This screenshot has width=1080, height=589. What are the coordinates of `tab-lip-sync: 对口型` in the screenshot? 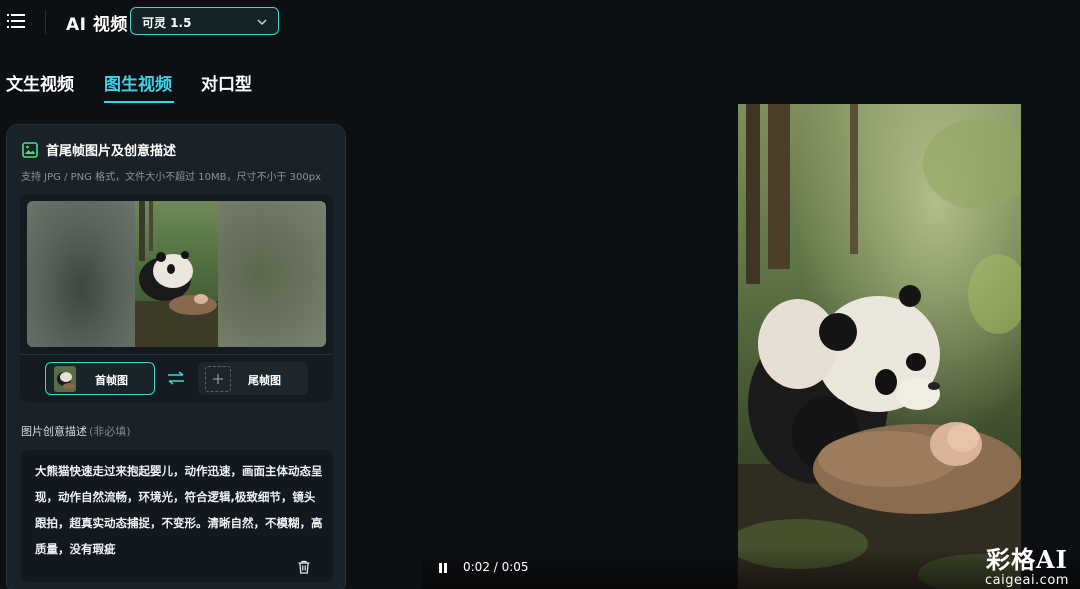 It's located at (226, 82).